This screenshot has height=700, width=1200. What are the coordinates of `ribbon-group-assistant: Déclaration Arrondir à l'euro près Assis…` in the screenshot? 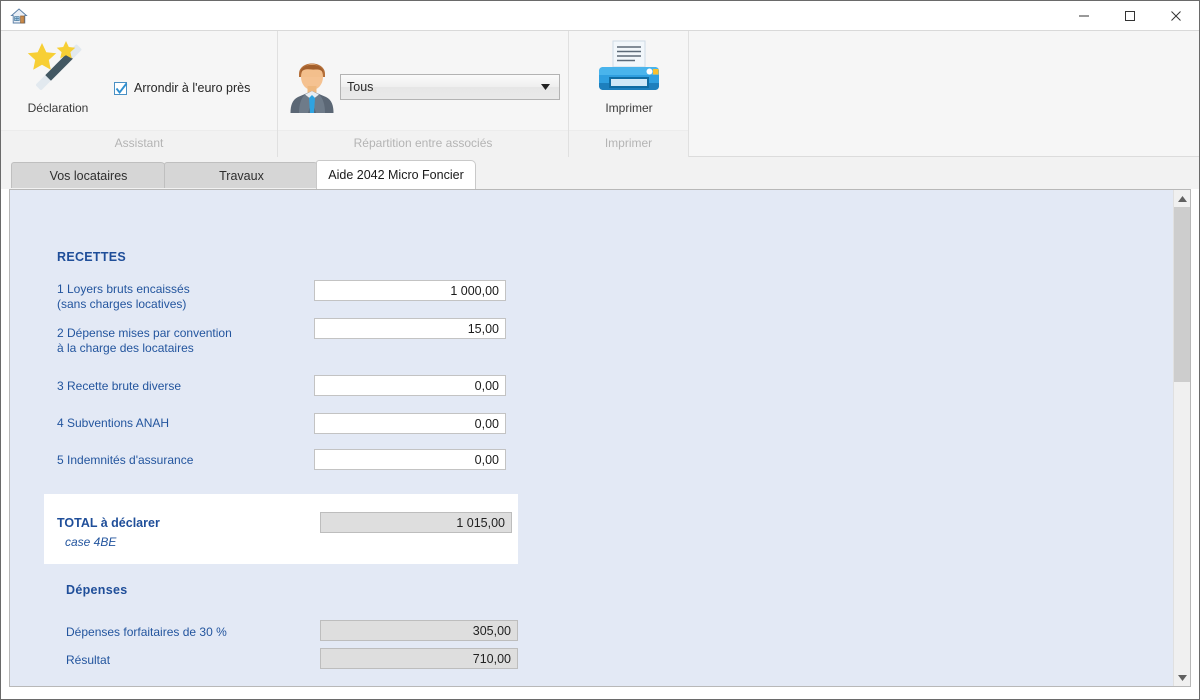 It's located at (139, 94).